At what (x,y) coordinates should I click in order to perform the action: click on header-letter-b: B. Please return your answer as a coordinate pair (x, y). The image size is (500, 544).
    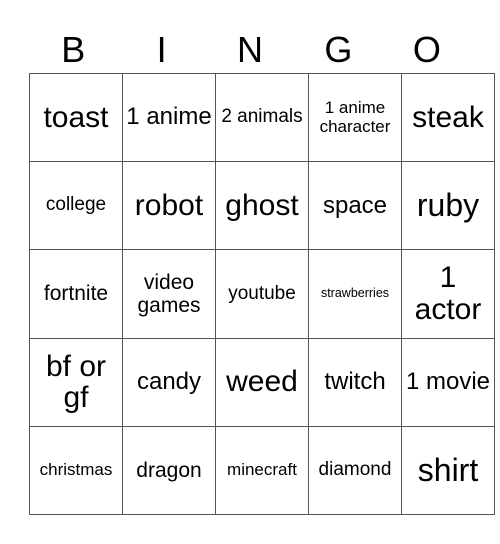
    Looking at the image, I should click on (73, 49).